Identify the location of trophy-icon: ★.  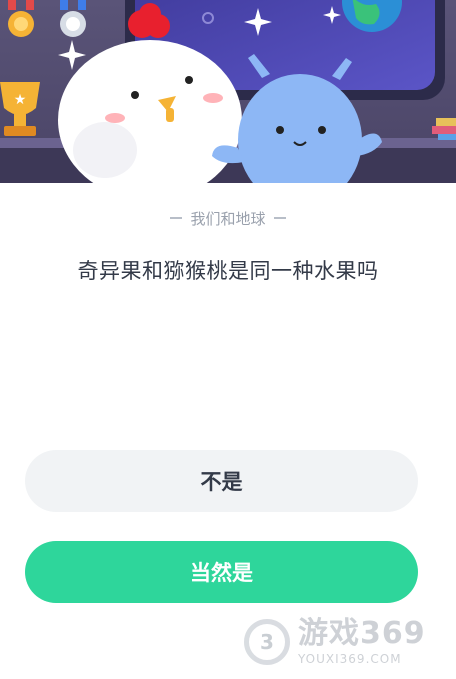
(20, 109).